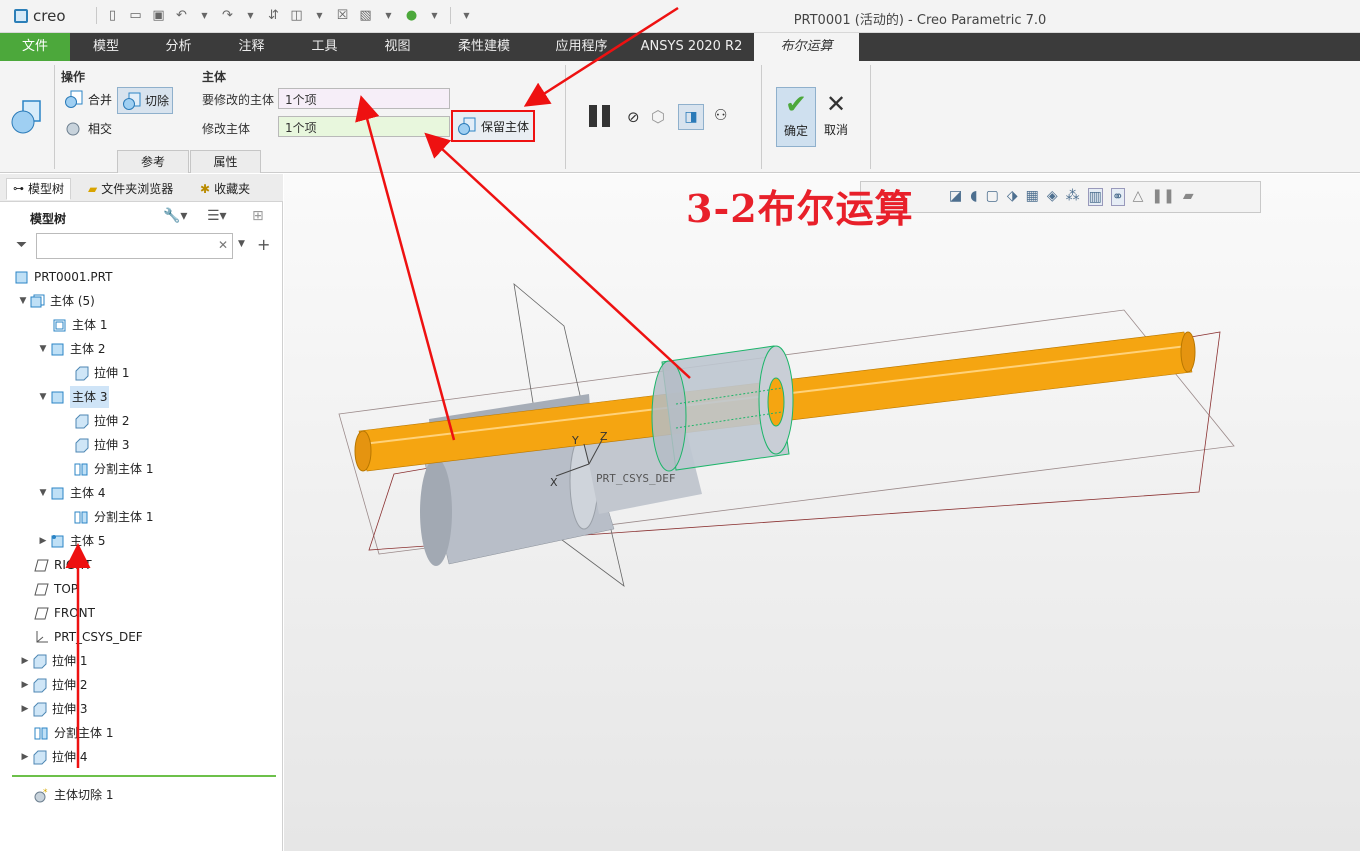  I want to click on modifier-body-field: 1个项, so click(364, 126).